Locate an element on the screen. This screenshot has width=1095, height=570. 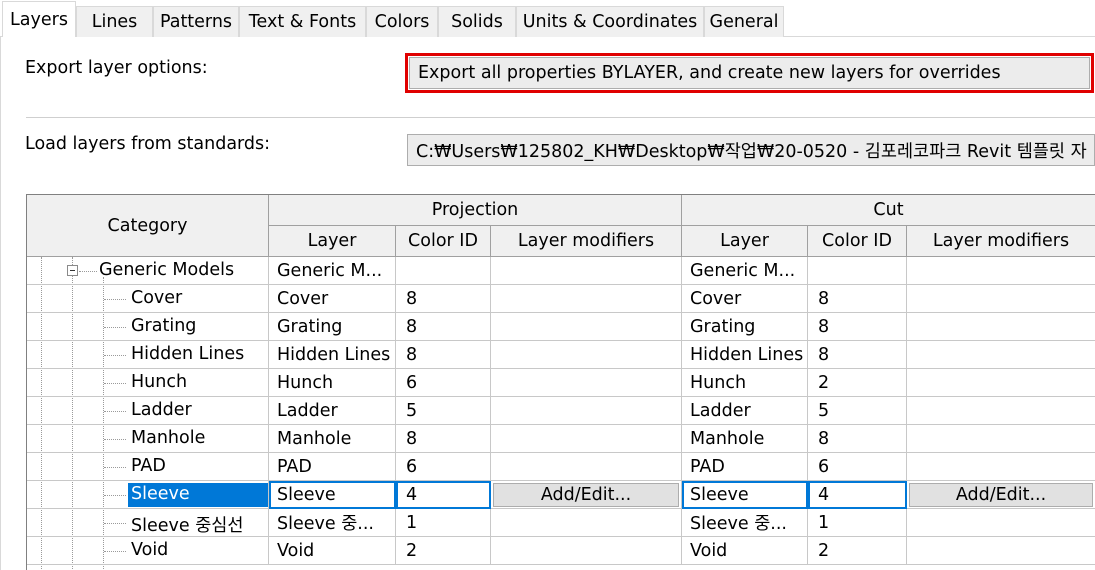
proj-color-cell: 1 is located at coordinates (443, 523).